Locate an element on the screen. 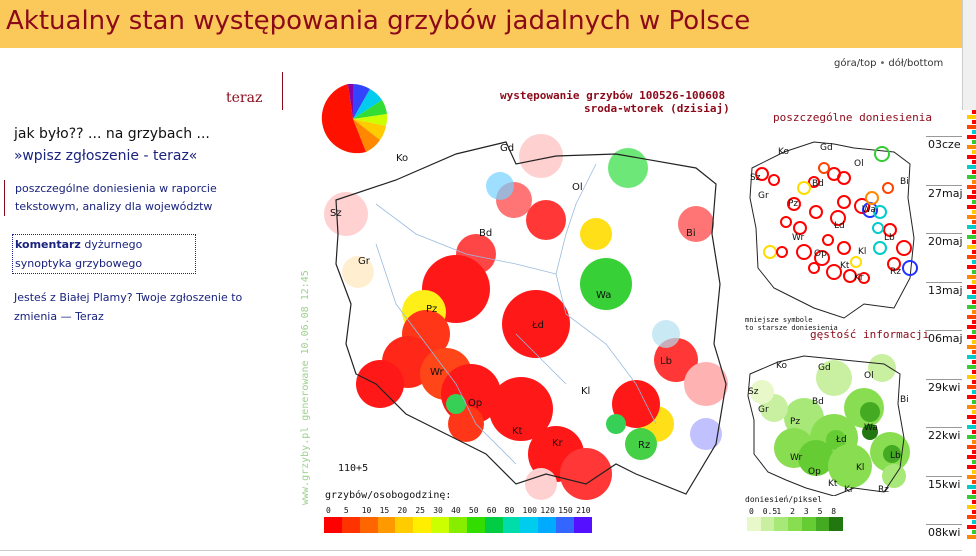 The height and width of the screenshot is (556, 976). city-label: Pz is located at coordinates (431, 309).